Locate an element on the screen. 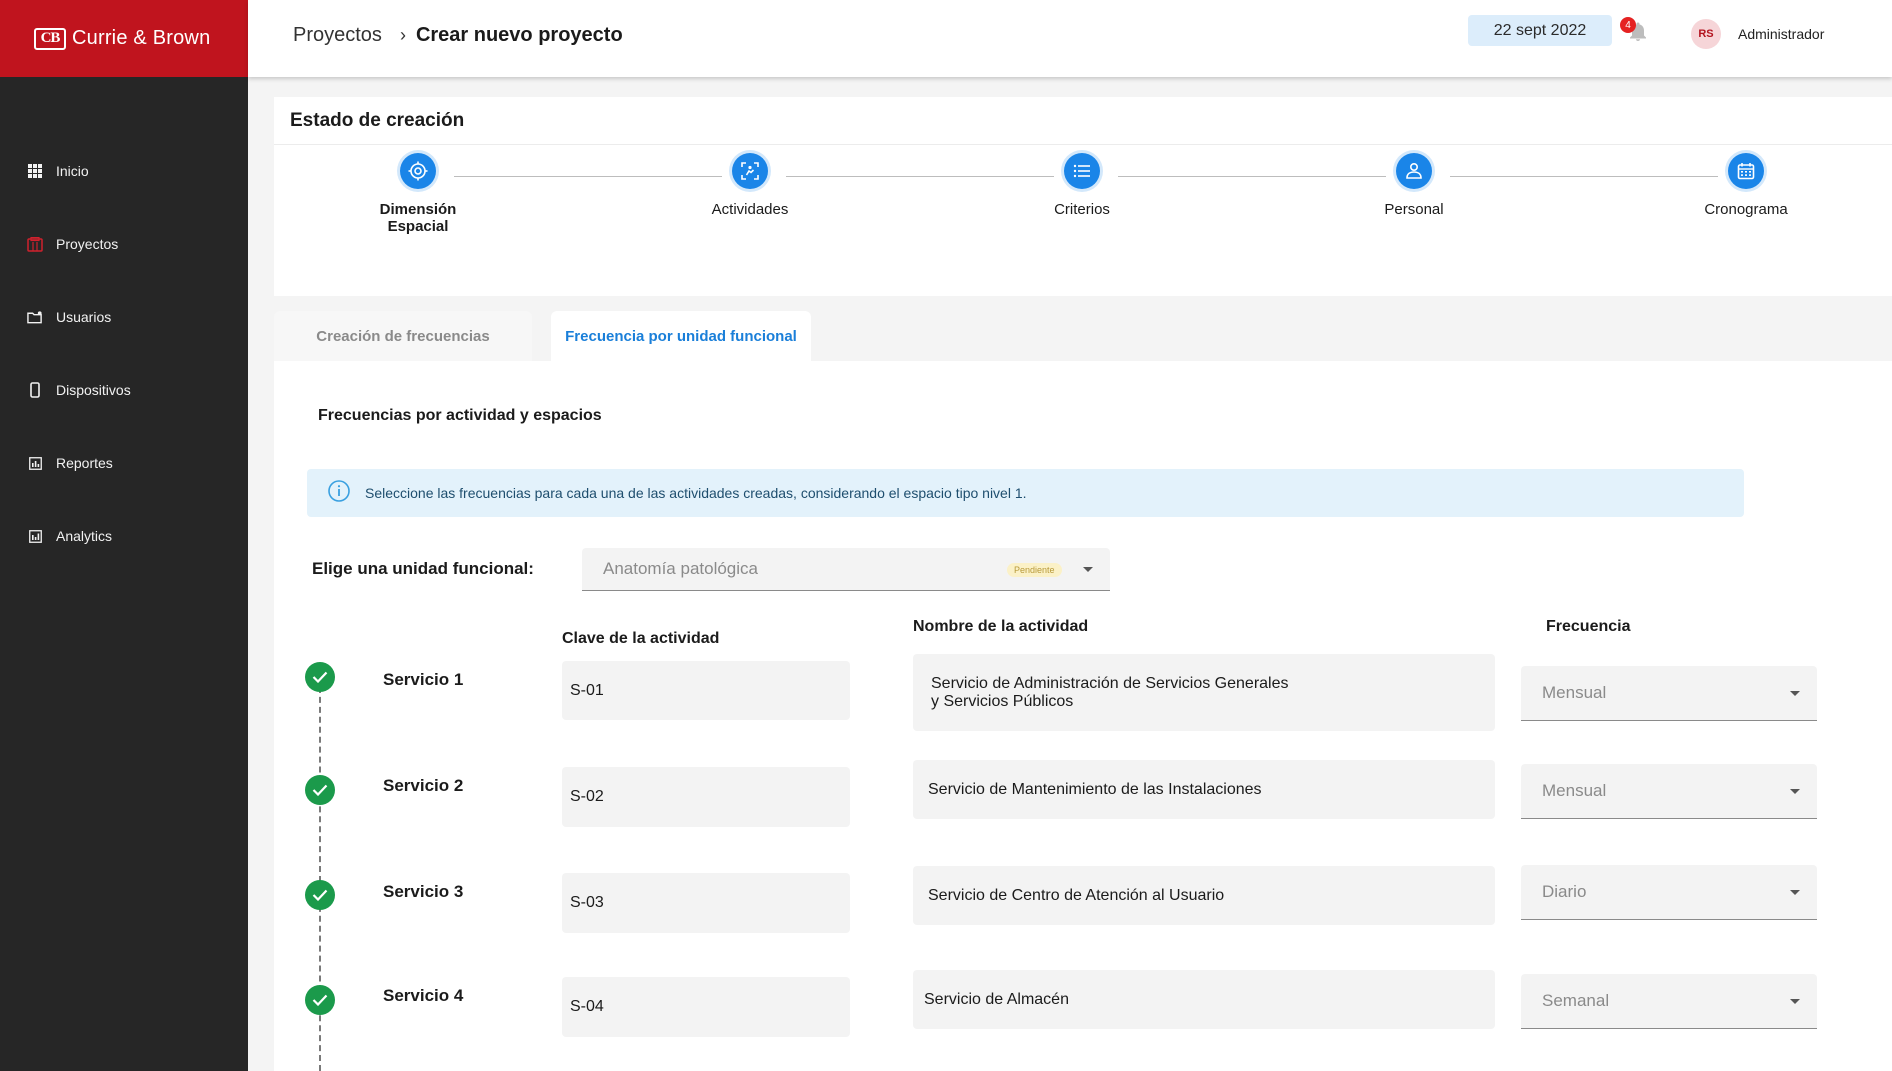 The width and height of the screenshot is (1892, 1071). tab-frecuencia-unidad-funcional: Frecuencia por unidad funcional is located at coordinates (681, 336).